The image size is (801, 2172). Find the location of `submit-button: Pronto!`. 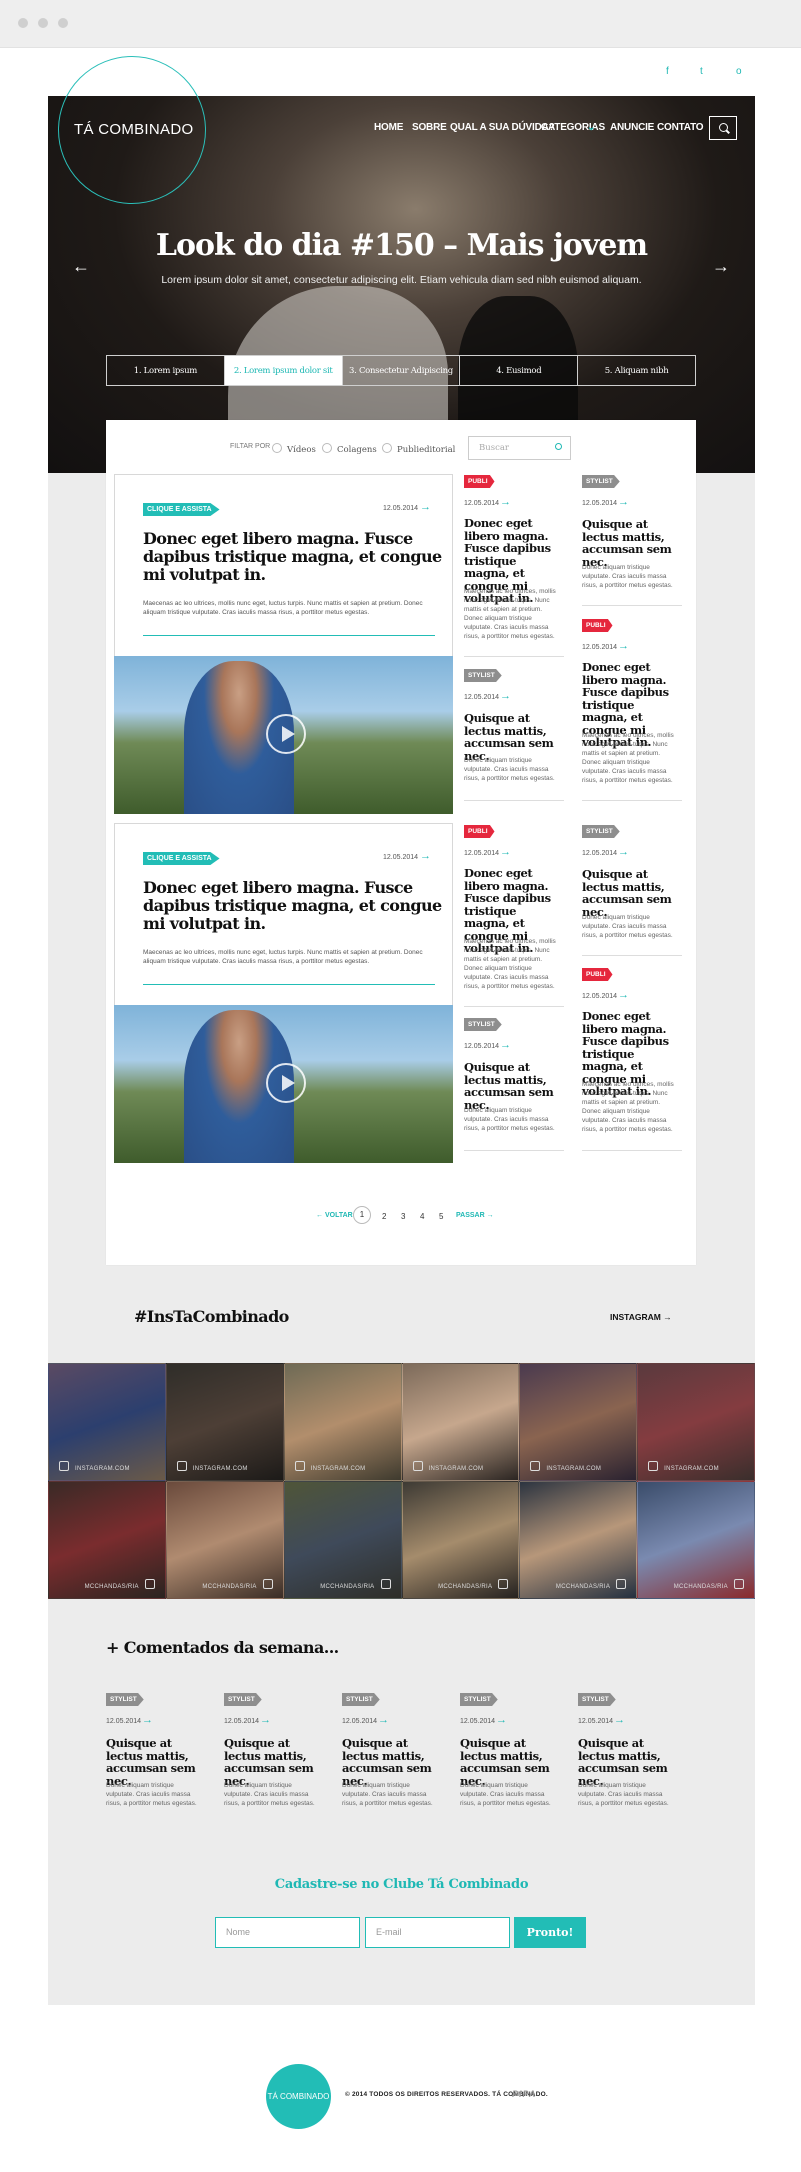

submit-button: Pronto! is located at coordinates (550, 1932).